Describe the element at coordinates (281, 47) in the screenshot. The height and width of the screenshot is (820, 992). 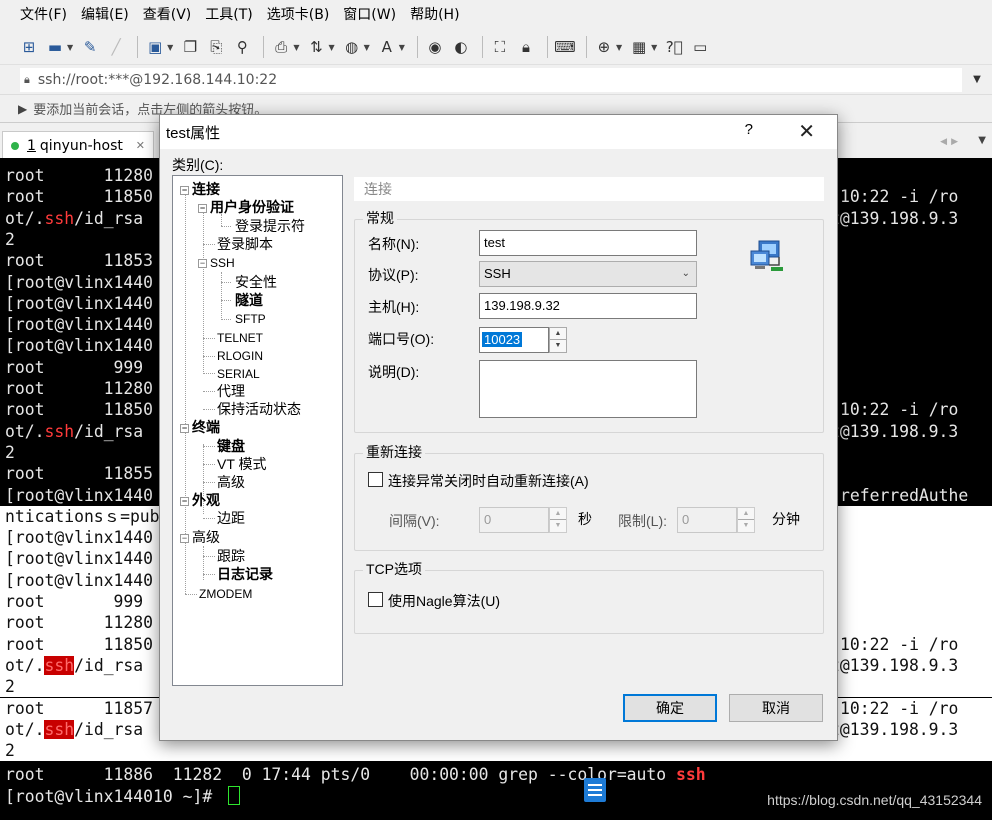
I see `print-icon: ⎙` at that location.